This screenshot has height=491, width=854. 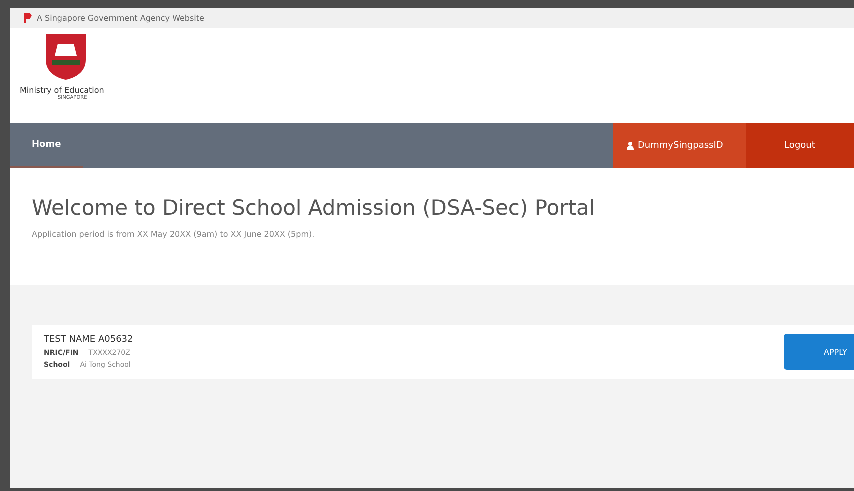 I want to click on application-period-text: Application period is from XX May 20XX (9am) to XX June 20XX (5pm)., so click(x=174, y=234).